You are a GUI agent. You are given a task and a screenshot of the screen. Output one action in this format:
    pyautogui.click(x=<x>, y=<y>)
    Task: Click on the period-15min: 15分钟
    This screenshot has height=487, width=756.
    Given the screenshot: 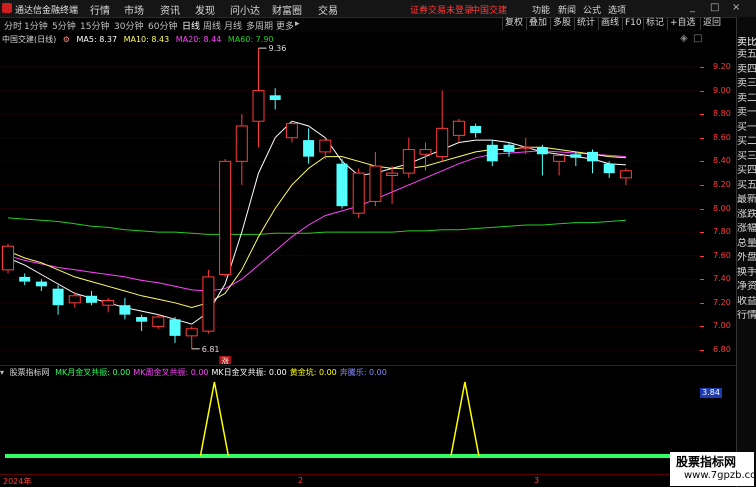 What is the action you would take?
    pyautogui.click(x=94, y=25)
    